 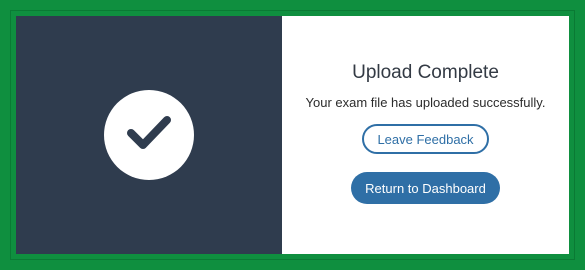 I want to click on checkmark-icon, so click(x=149, y=135).